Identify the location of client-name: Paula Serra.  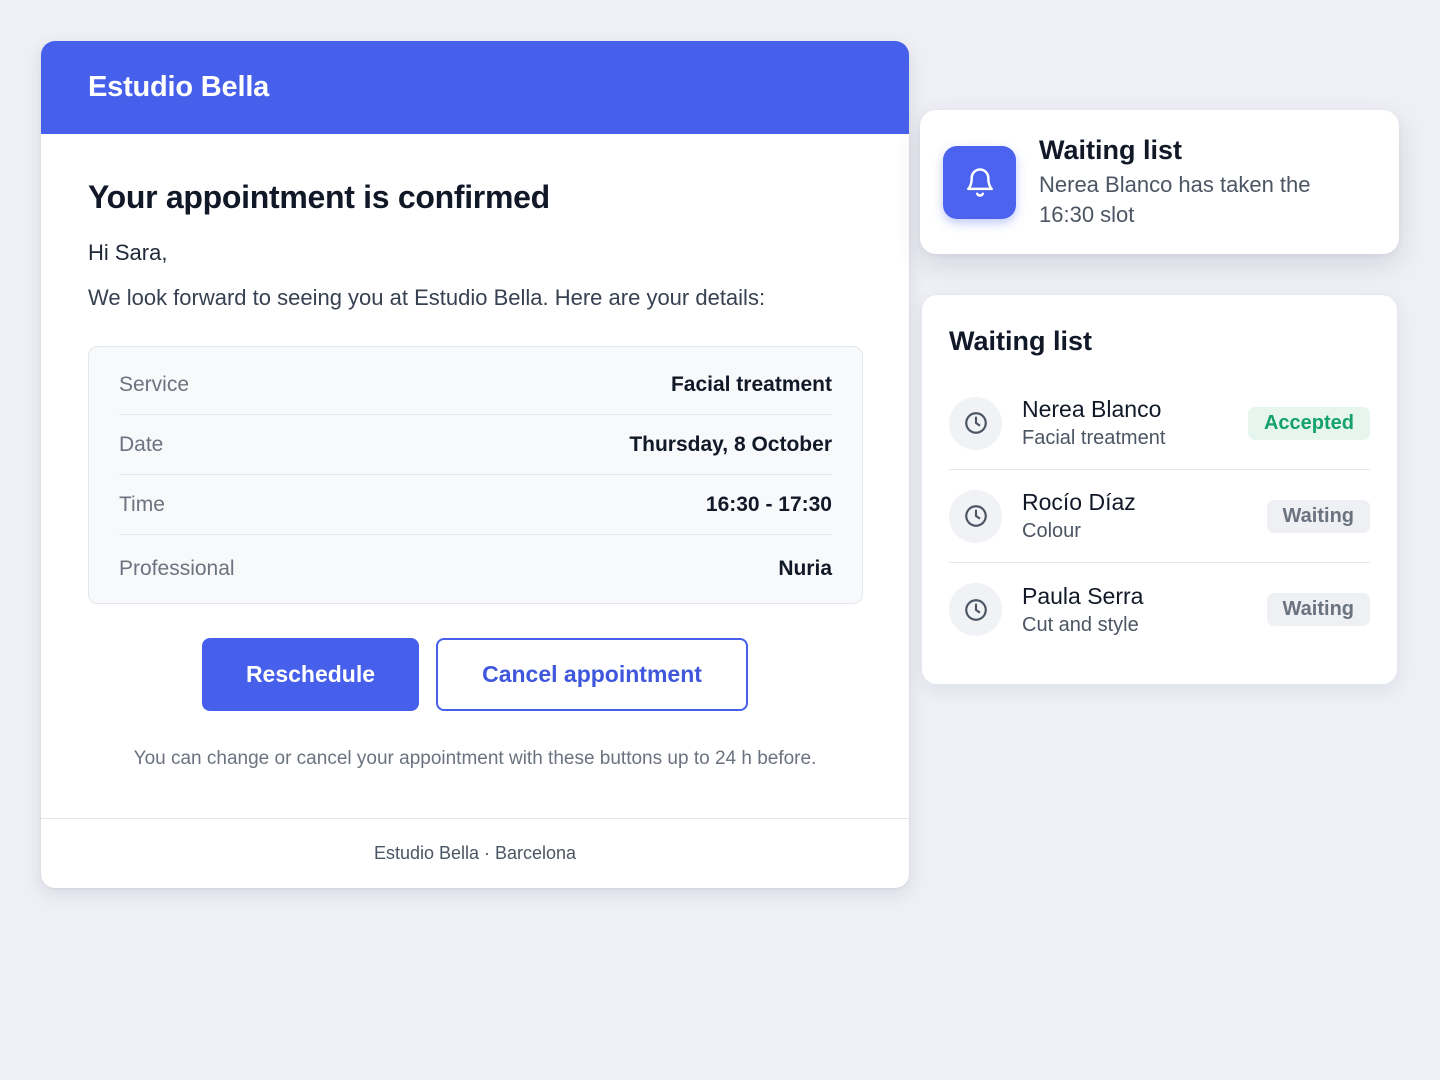
(1083, 595).